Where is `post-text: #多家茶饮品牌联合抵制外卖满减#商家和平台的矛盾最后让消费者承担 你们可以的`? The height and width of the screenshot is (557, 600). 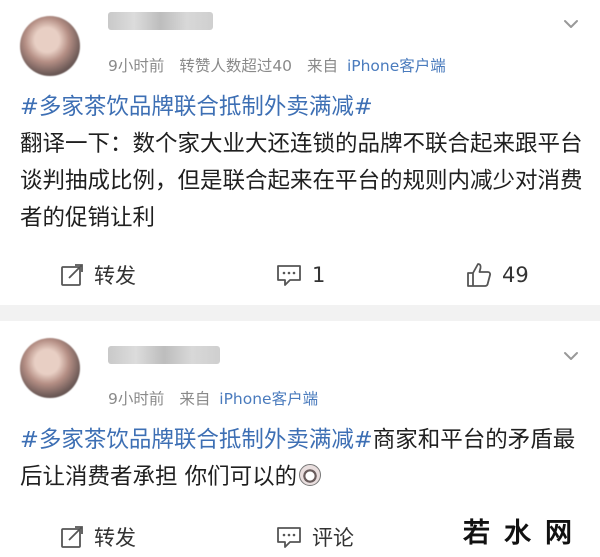 post-text: #多家茶饮品牌联合抵制外卖满减#商家和平台的矛盾最后让消费者承担 你们可以的 is located at coordinates (302, 459).